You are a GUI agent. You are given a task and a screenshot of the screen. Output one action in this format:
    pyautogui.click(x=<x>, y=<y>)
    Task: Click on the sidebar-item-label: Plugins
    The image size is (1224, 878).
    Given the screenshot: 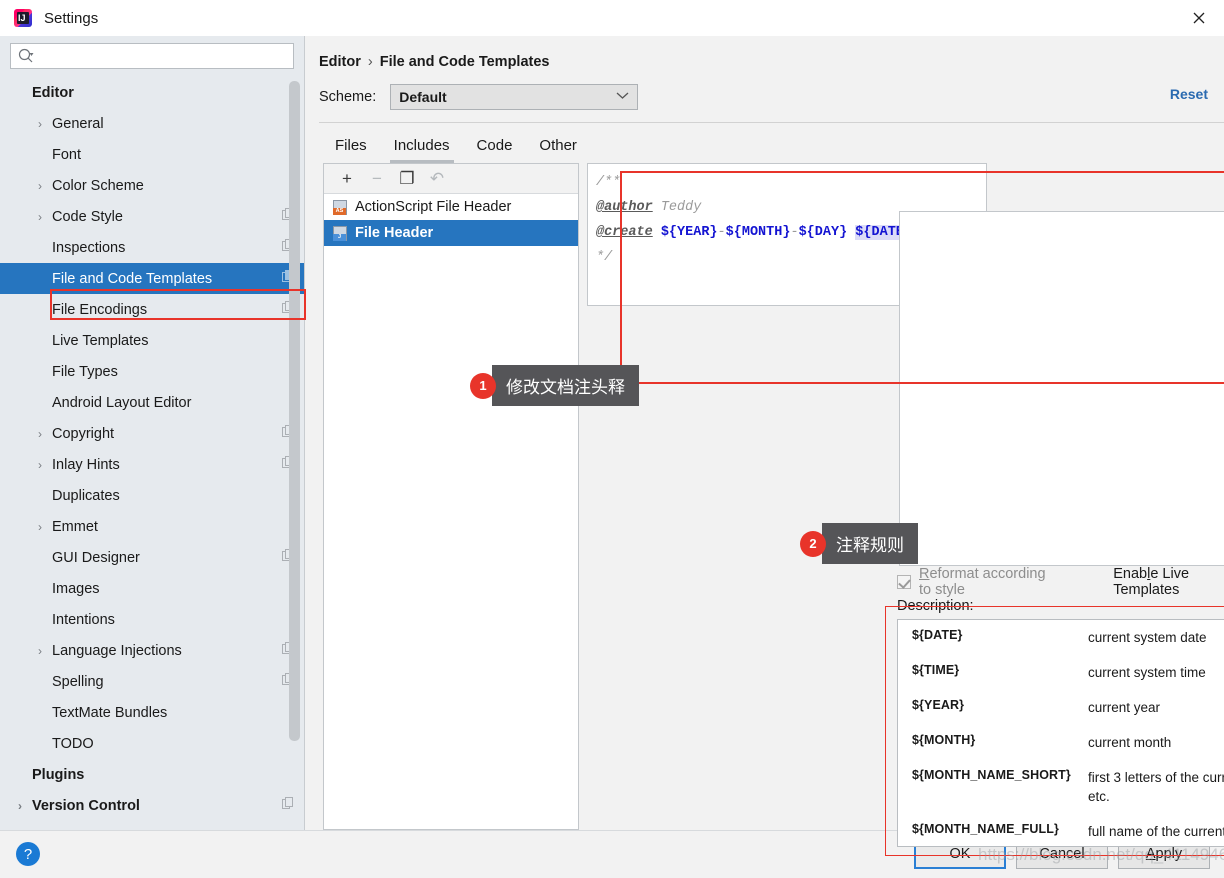 What is the action you would take?
    pyautogui.click(x=58, y=774)
    